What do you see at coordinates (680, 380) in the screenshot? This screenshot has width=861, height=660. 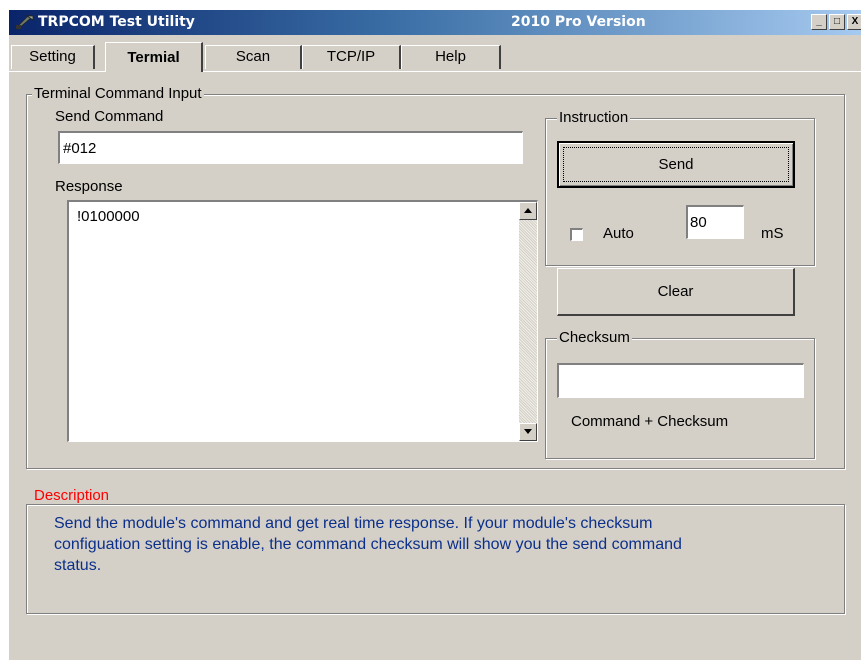 I see `checksum-input` at bounding box center [680, 380].